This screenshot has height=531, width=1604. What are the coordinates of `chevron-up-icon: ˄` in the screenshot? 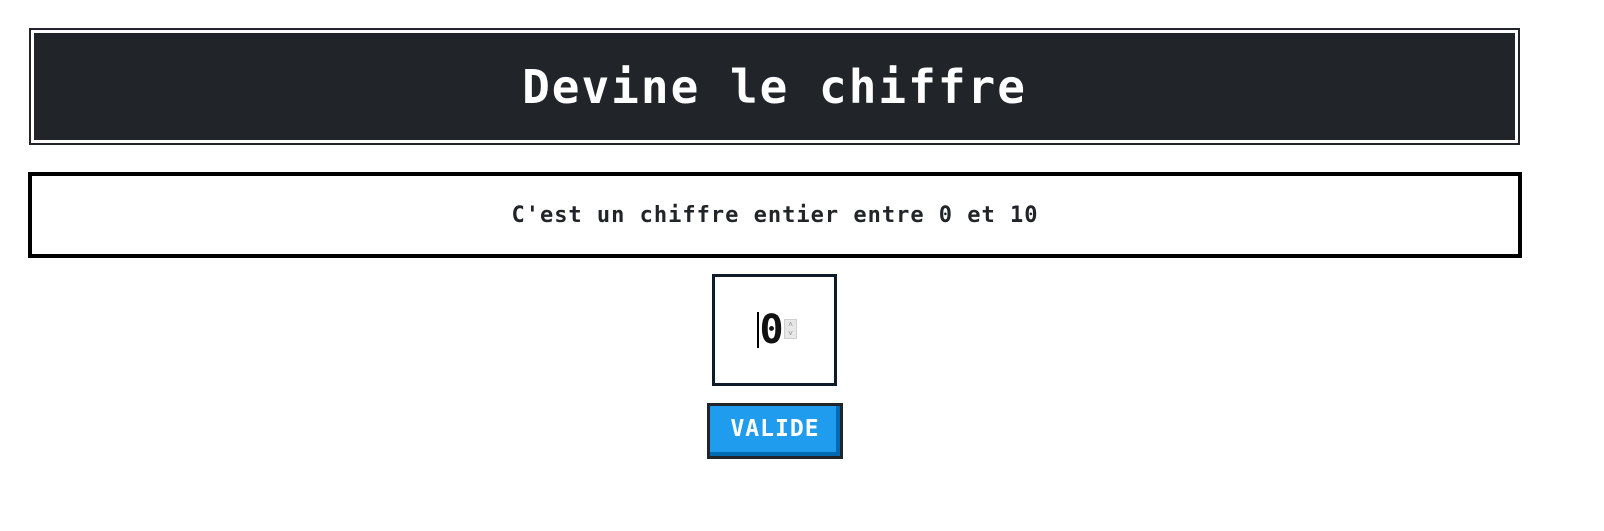 It's located at (790, 324).